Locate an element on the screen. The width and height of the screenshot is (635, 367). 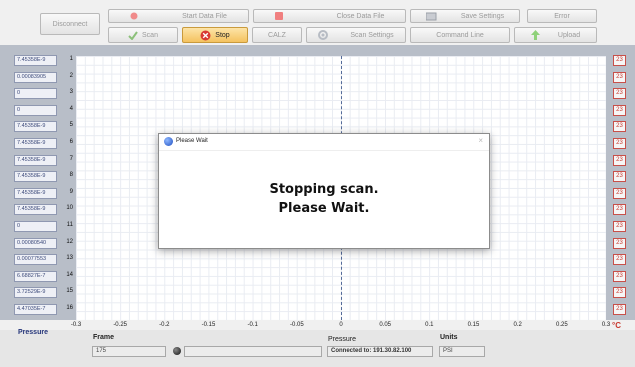
channel-value: 4.47035E-7 is located at coordinates (35, 309).